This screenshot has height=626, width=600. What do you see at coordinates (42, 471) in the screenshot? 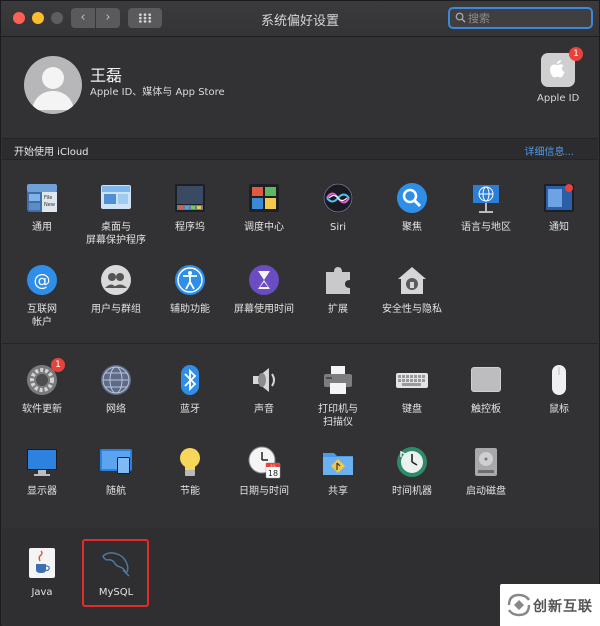
I see `pane-displays: 显示器` at bounding box center [42, 471].